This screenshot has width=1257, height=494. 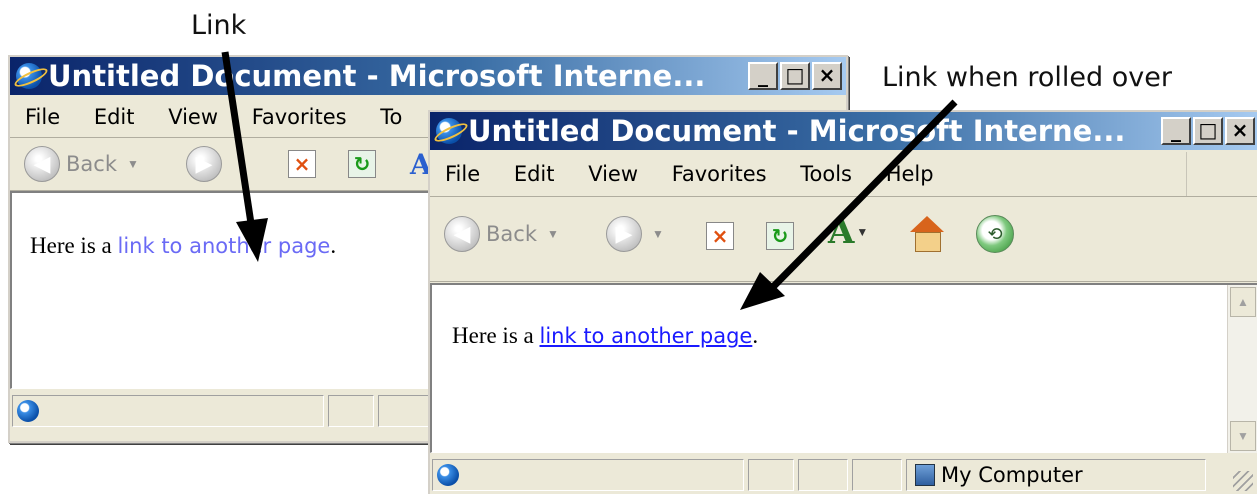 What do you see at coordinates (925, 475) in the screenshot?
I see `computer-icon` at bounding box center [925, 475].